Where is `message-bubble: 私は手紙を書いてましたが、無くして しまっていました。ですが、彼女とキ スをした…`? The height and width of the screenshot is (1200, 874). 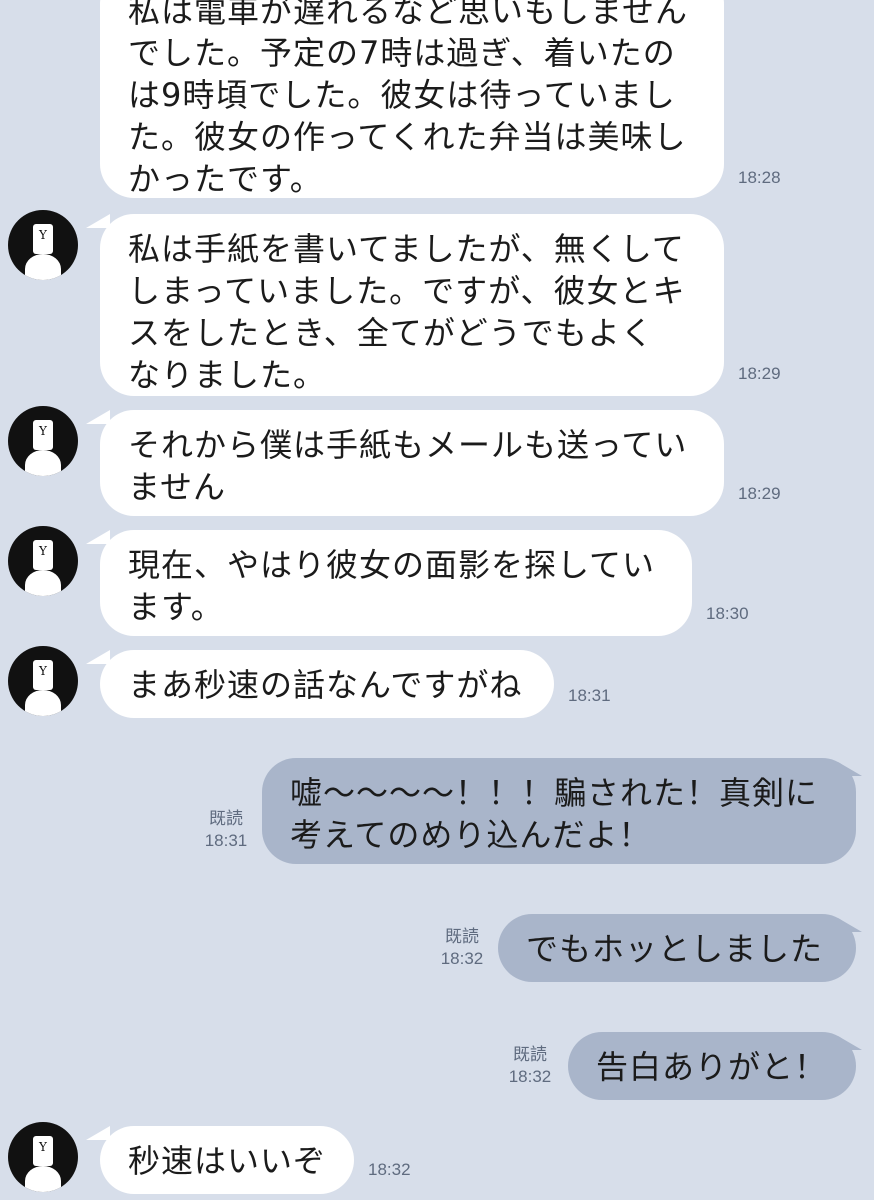 message-bubble: 私は手紙を書いてましたが、無くして しまっていました。ですが、彼女とキ スをした… is located at coordinates (412, 305).